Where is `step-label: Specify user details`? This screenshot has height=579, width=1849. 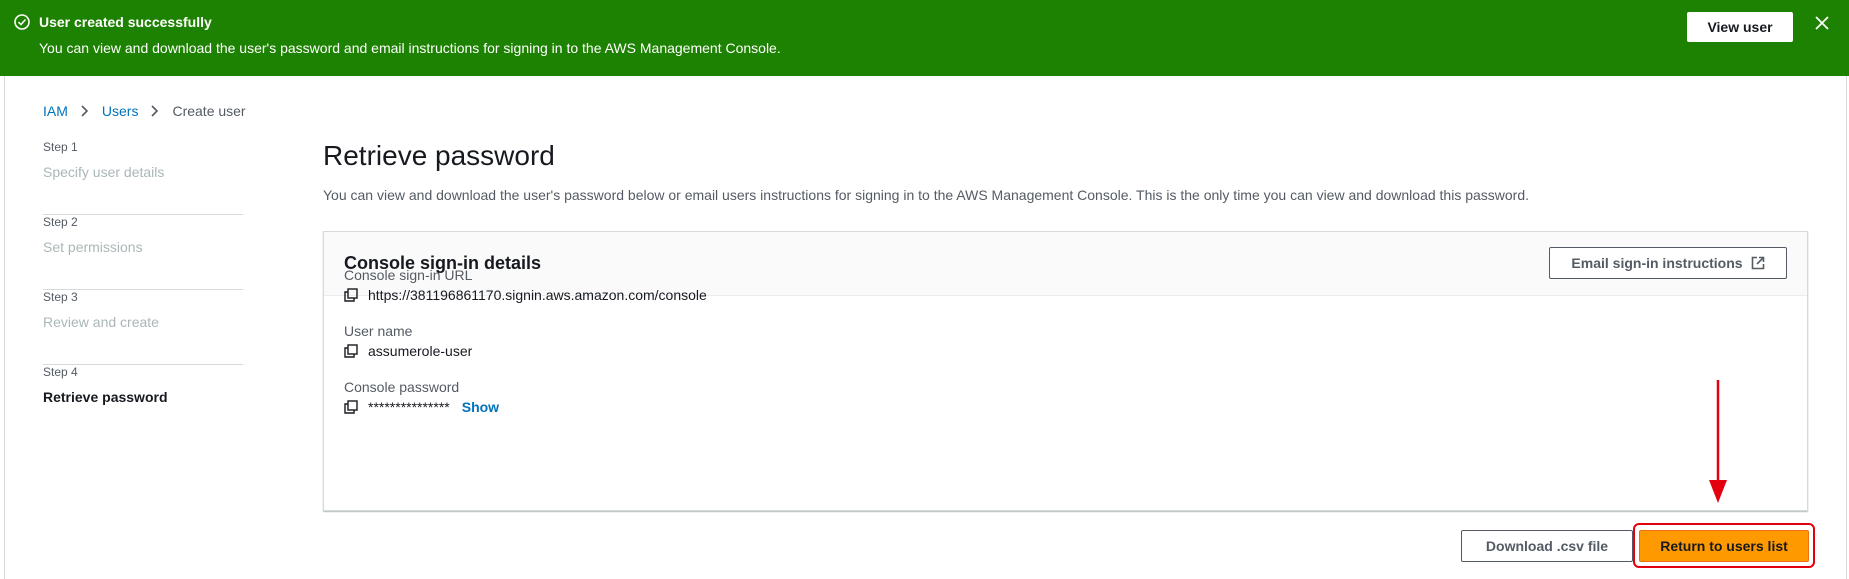 step-label: Specify user details is located at coordinates (104, 172).